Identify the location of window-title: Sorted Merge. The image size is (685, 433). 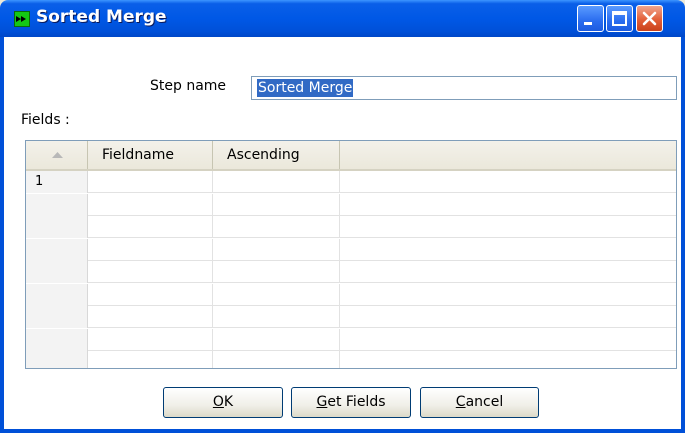
(101, 17).